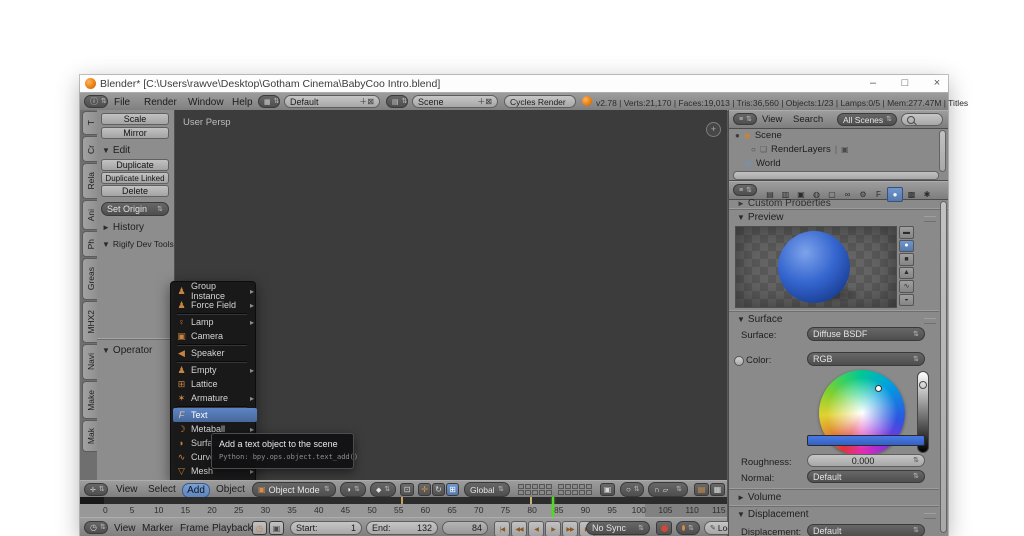 The height and width of the screenshot is (536, 1024). Describe the element at coordinates (242, 102) in the screenshot. I see `menu-help: Help` at that location.